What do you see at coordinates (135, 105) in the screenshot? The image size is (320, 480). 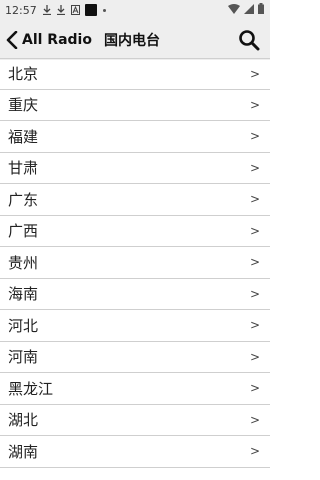 I see `list-item: 重庆 >` at bounding box center [135, 105].